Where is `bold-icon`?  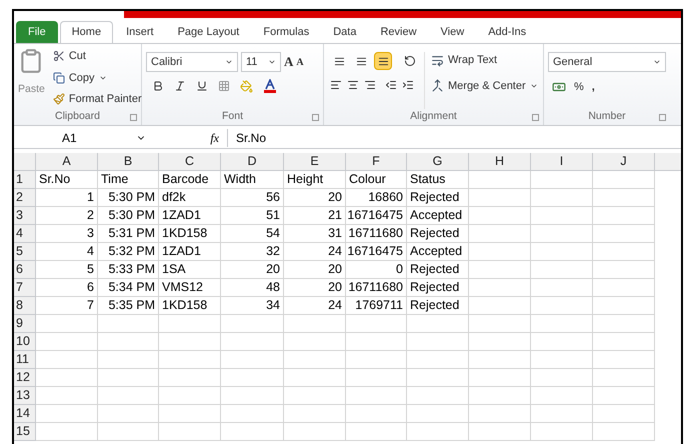 bold-icon is located at coordinates (158, 86).